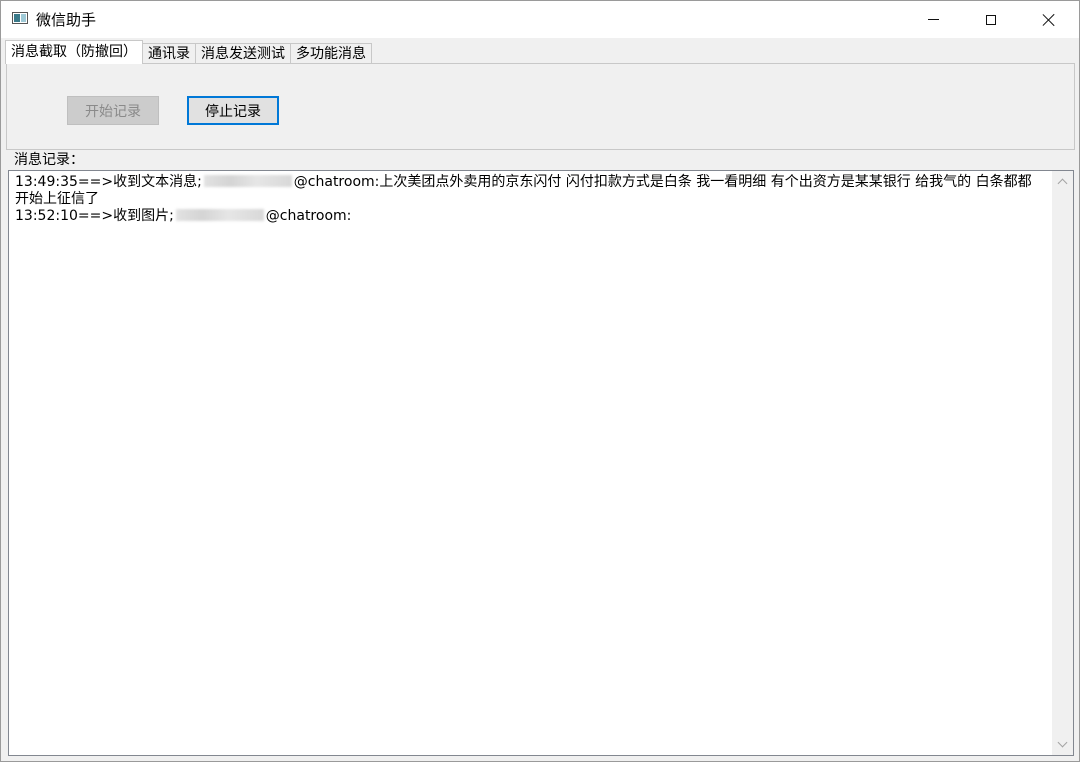 The width and height of the screenshot is (1080, 762). I want to click on app-window-icon, so click(20, 18).